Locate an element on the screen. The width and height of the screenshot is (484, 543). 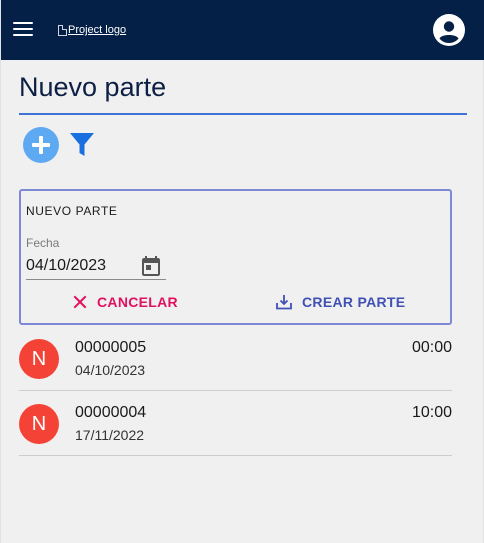
cancel-button: CANCELAR is located at coordinates (125, 302).